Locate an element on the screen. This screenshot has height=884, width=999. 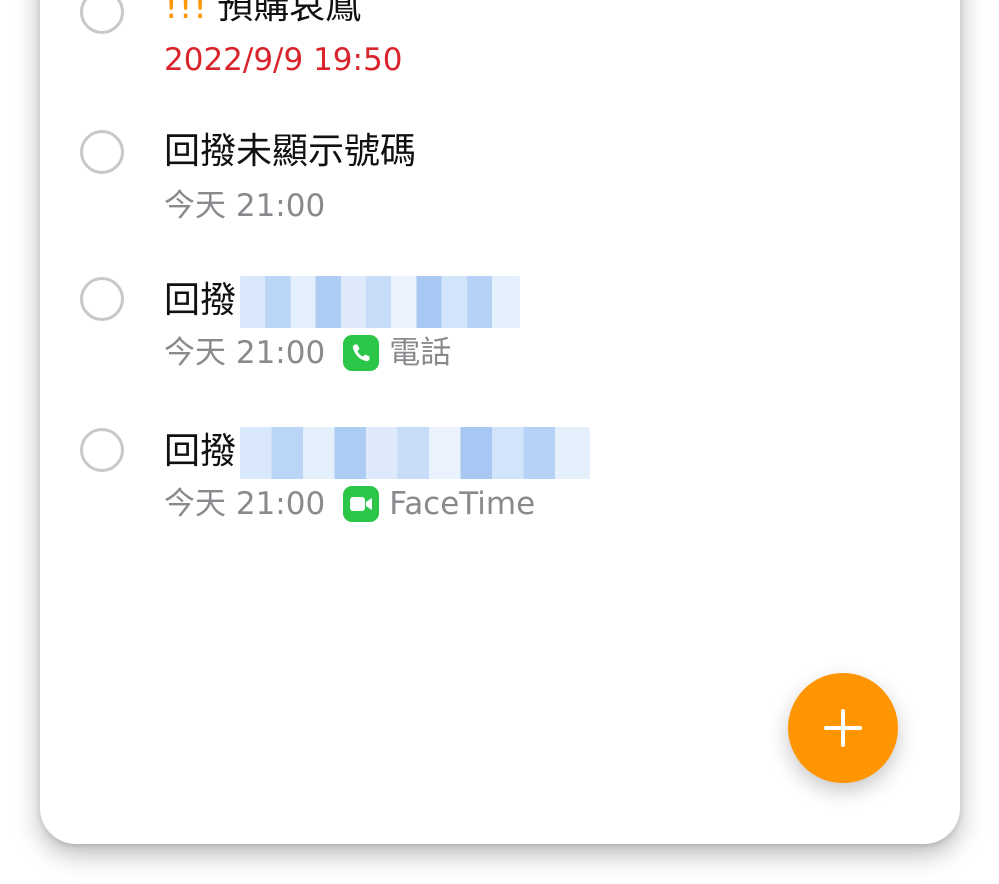
list-item: !!! 預購哀鳳 2022/9/9 19:50 is located at coordinates (500, 40).